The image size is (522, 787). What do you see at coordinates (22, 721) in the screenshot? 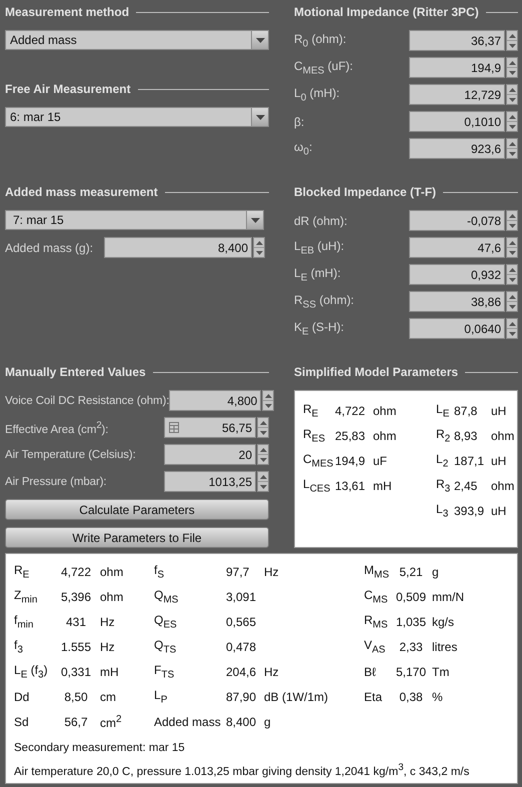
I see `parameter-symbol: Sd` at bounding box center [22, 721].